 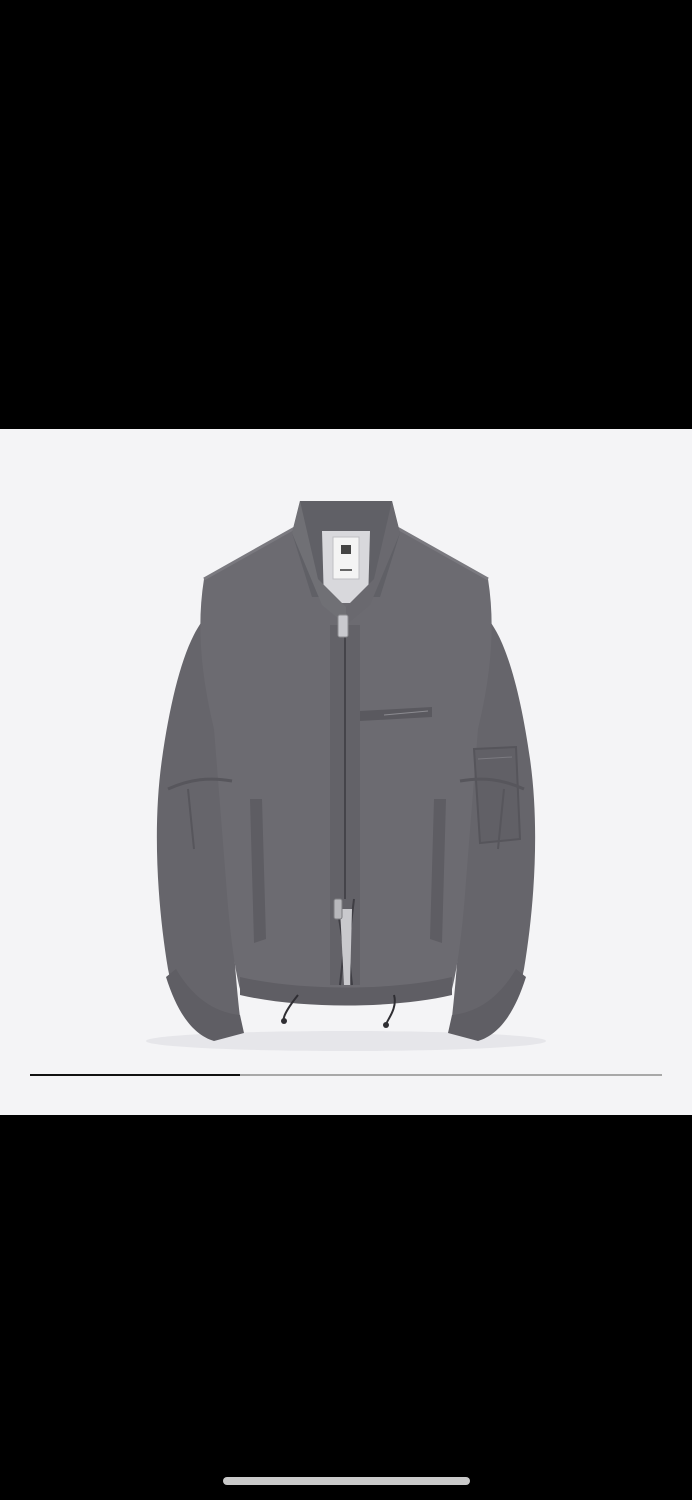 What do you see at coordinates (346, 1075) in the screenshot?
I see `carousel-progress-track` at bounding box center [346, 1075].